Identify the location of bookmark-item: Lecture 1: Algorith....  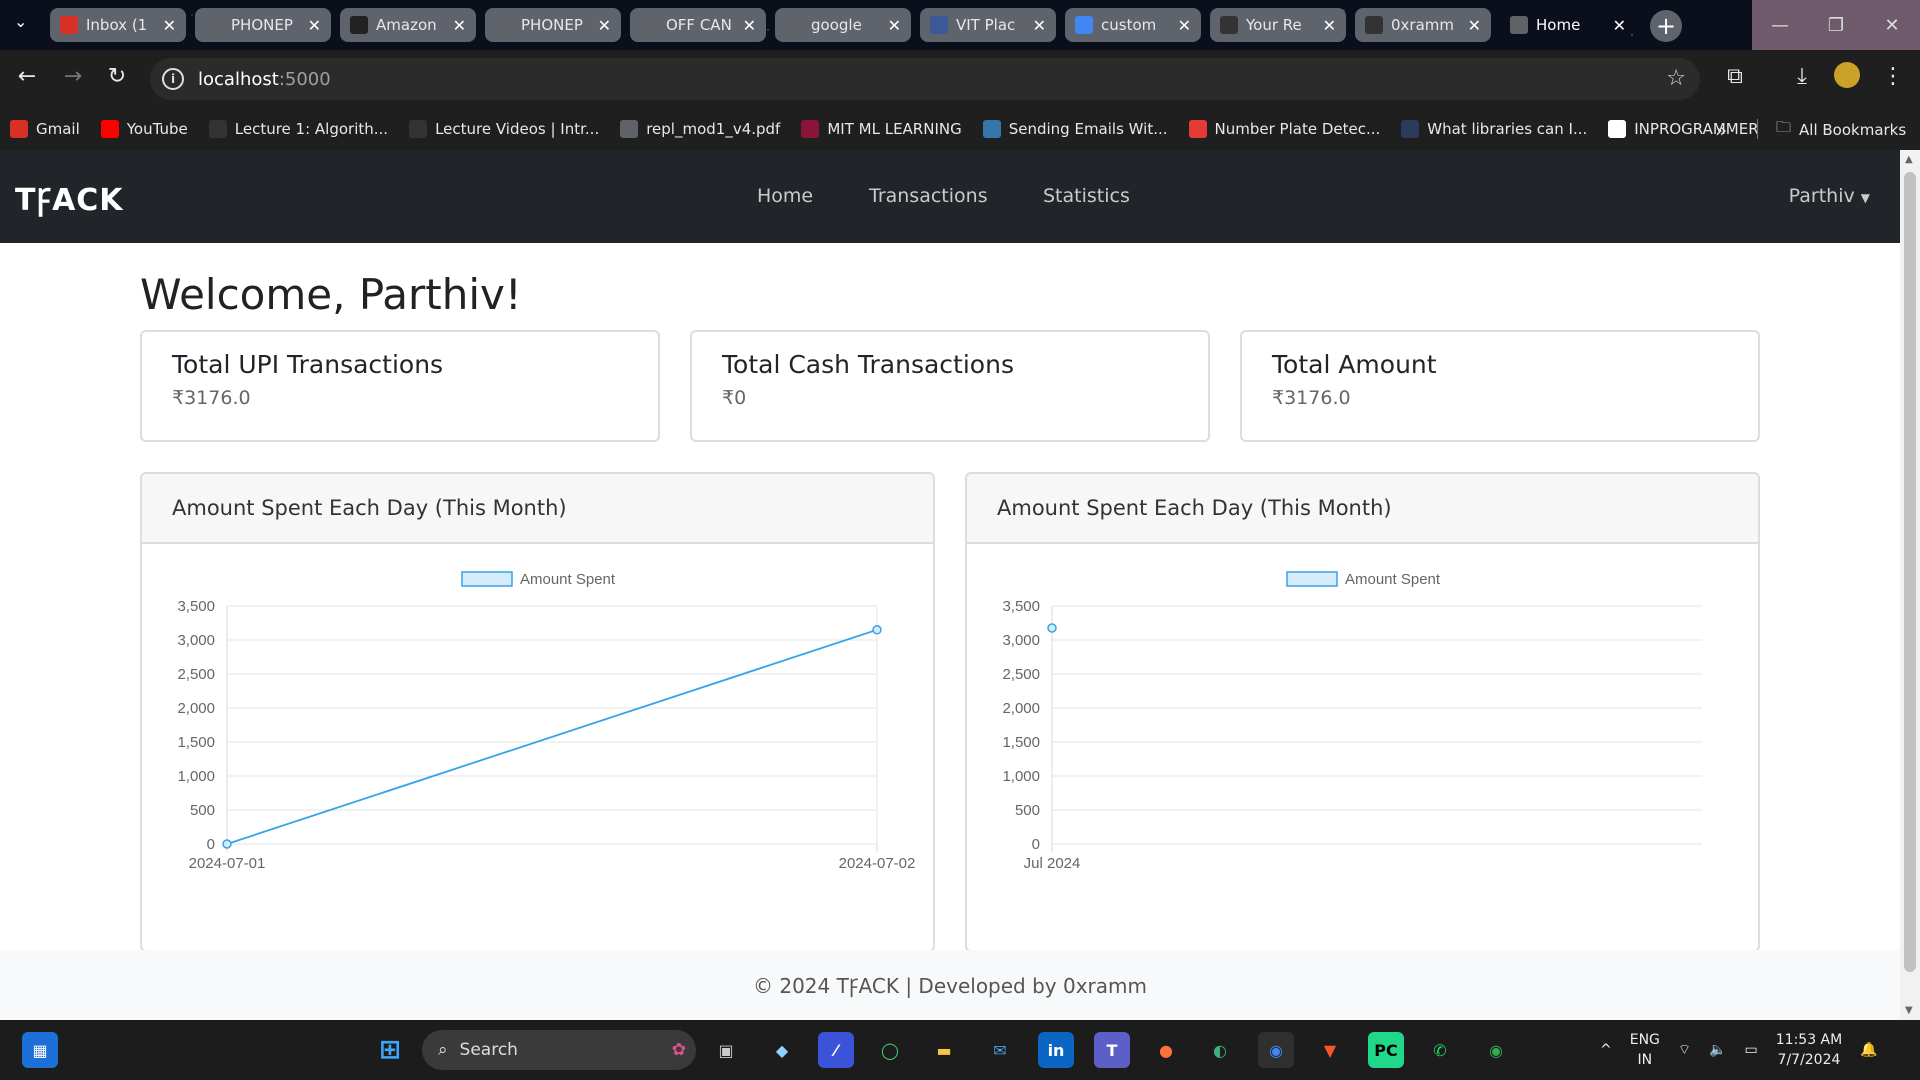
(298, 129).